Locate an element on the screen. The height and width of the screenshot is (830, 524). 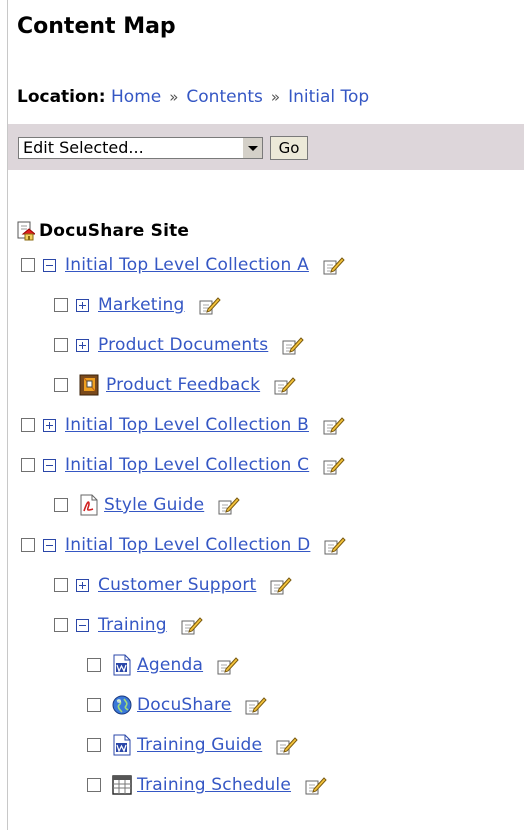
tree-item: Initial Top Level Collection D is located at coordinates (184, 545).